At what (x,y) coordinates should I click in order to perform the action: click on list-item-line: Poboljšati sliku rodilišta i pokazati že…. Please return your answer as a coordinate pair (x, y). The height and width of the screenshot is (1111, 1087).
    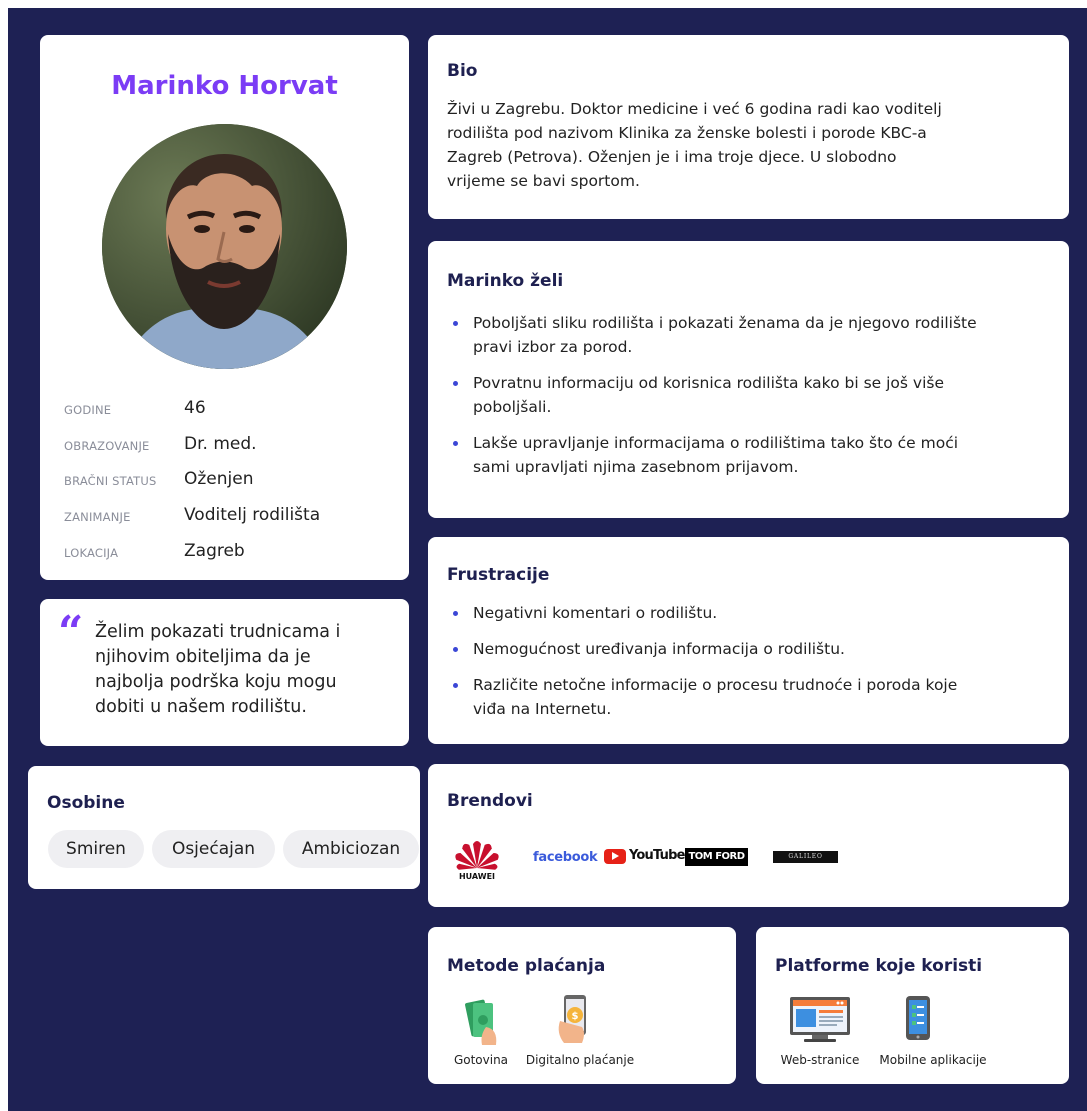
    Looking at the image, I should click on (725, 323).